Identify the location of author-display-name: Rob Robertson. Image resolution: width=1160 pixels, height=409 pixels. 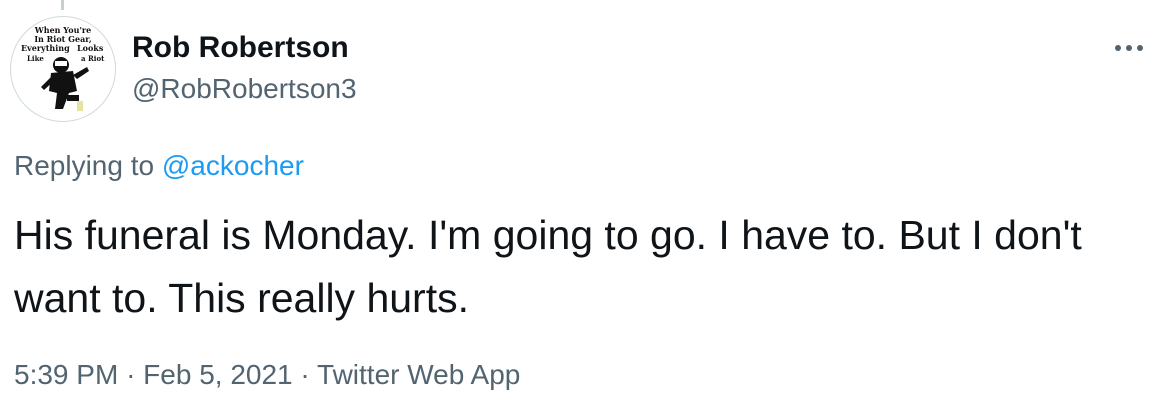
(244, 48).